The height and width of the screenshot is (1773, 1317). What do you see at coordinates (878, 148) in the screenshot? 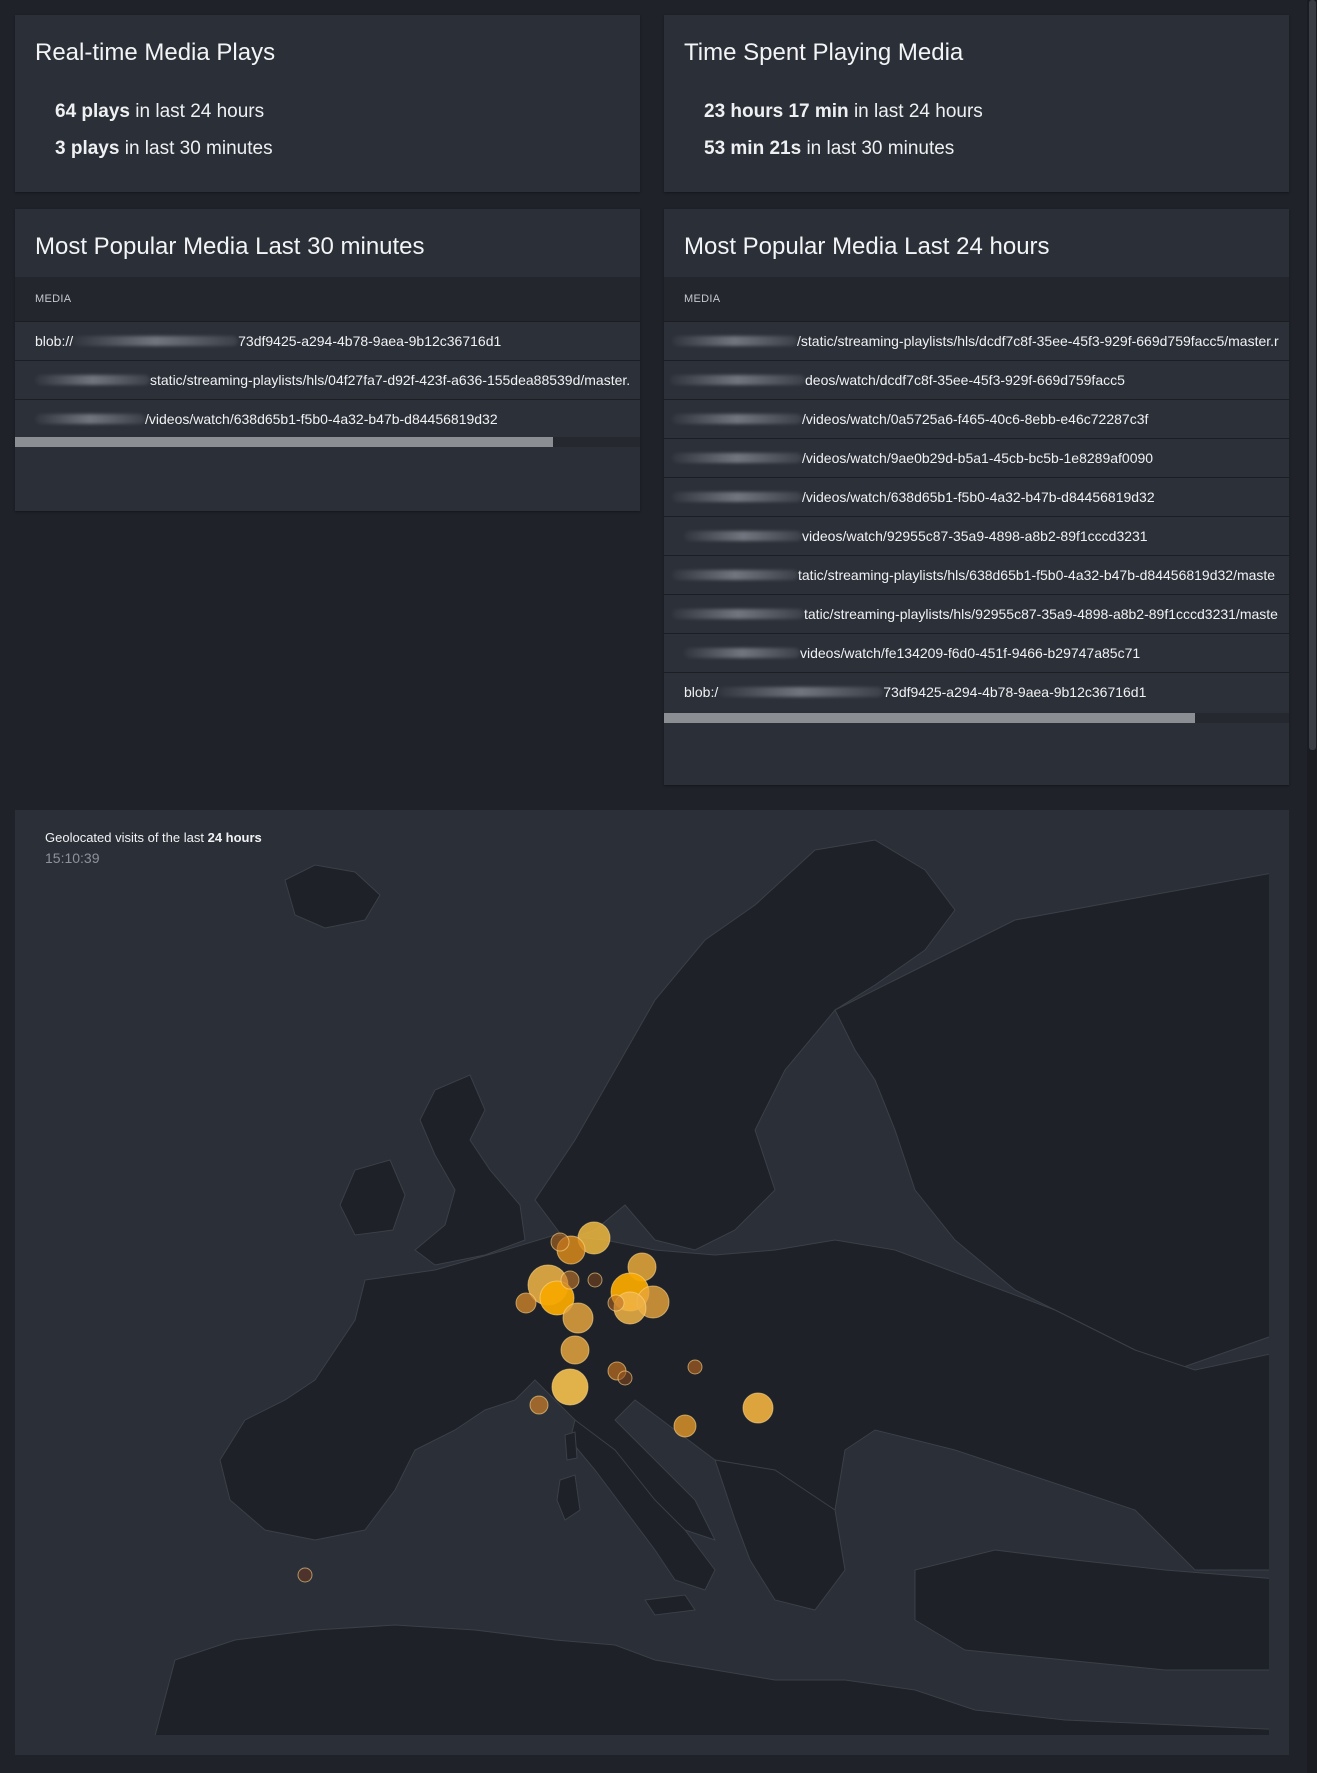
I see `time-30m-label: in last 30 minutes` at bounding box center [878, 148].